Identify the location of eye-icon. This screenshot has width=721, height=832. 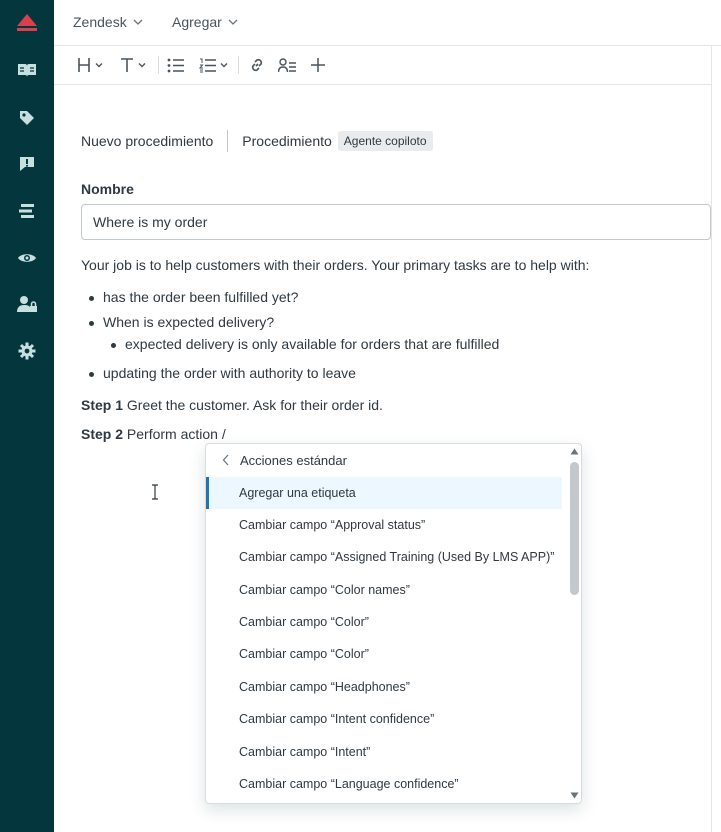
(27, 258).